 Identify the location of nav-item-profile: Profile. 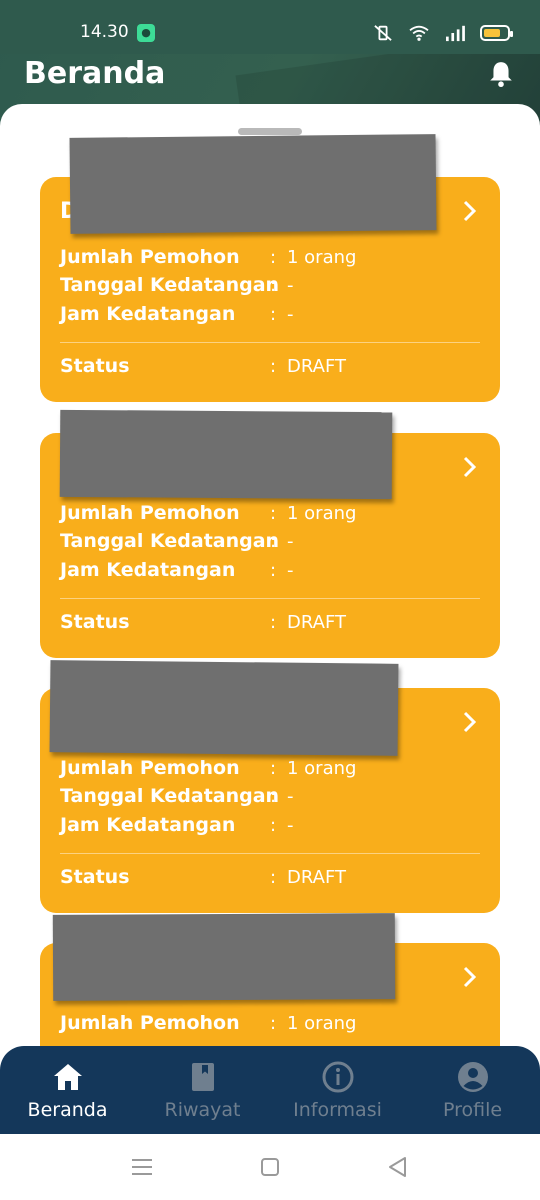
(472, 1090).